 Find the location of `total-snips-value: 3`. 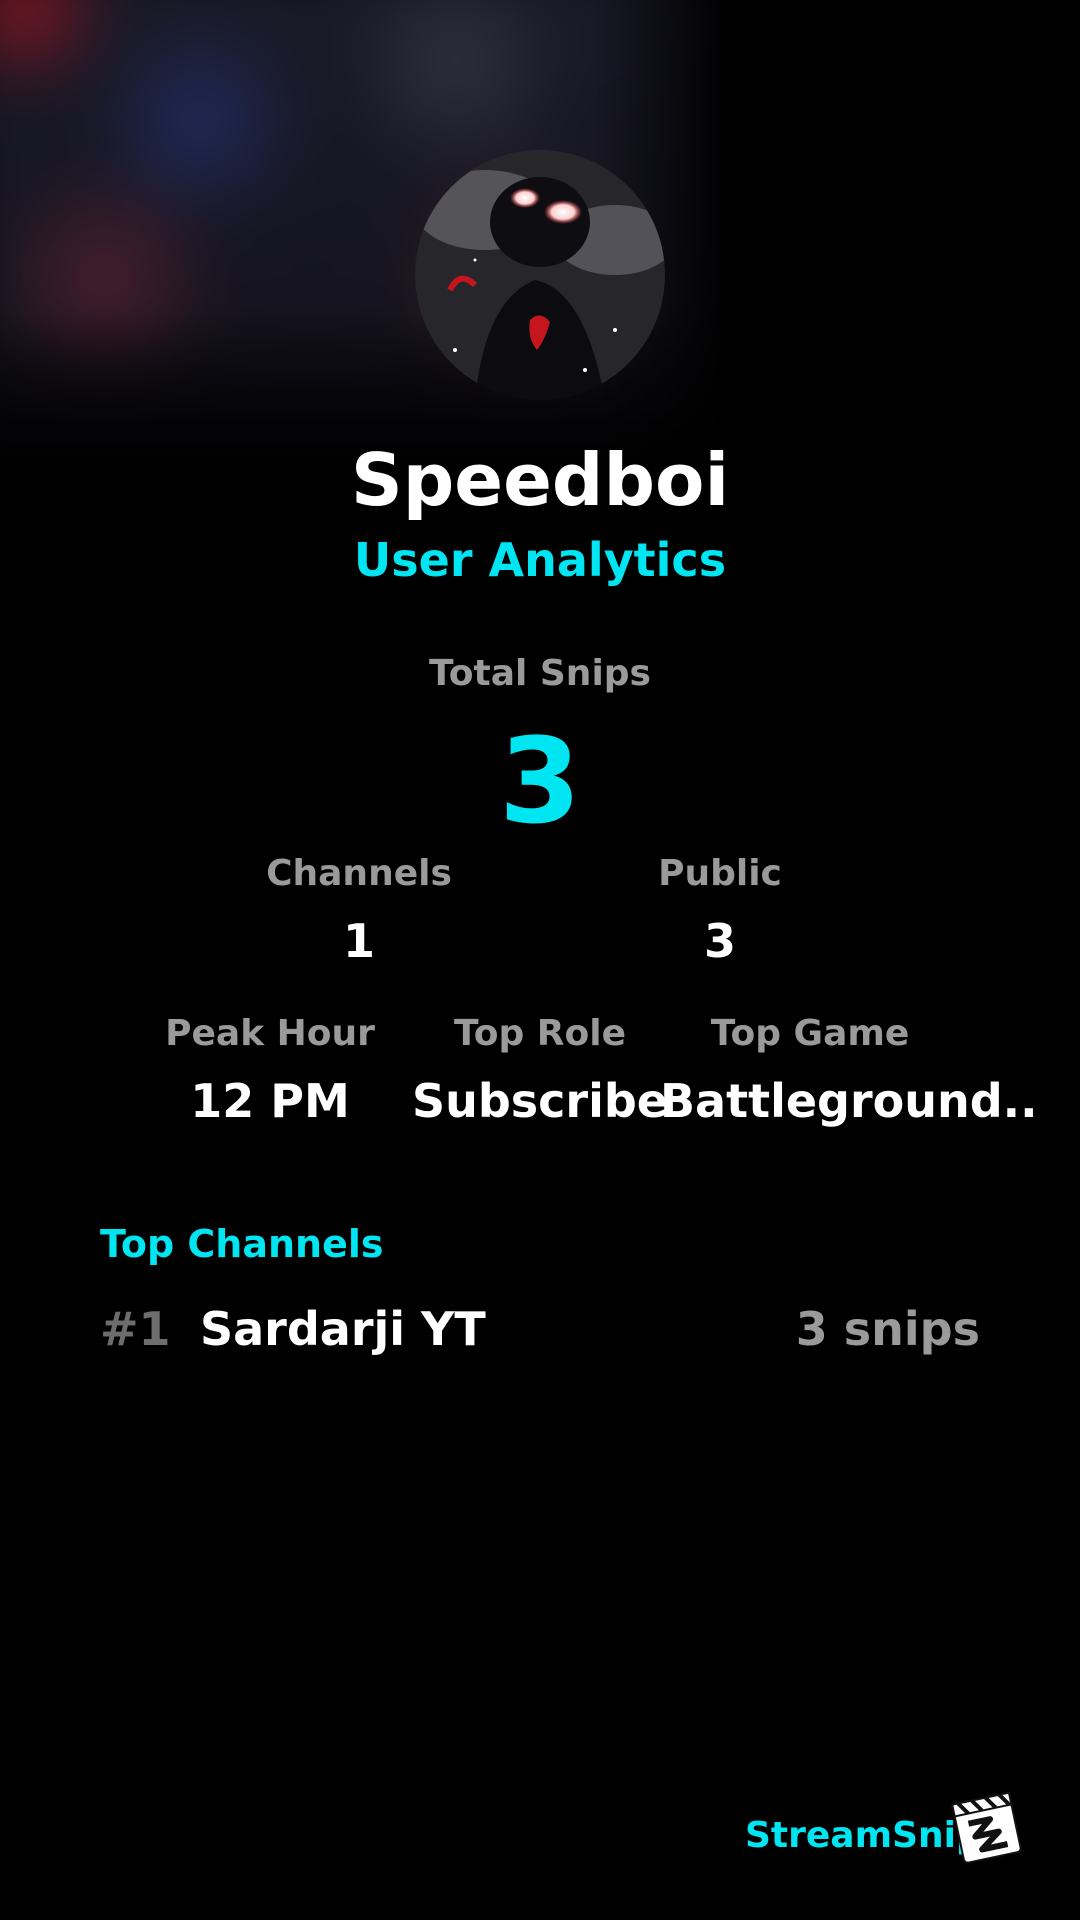

total-snips-value: 3 is located at coordinates (540, 781).